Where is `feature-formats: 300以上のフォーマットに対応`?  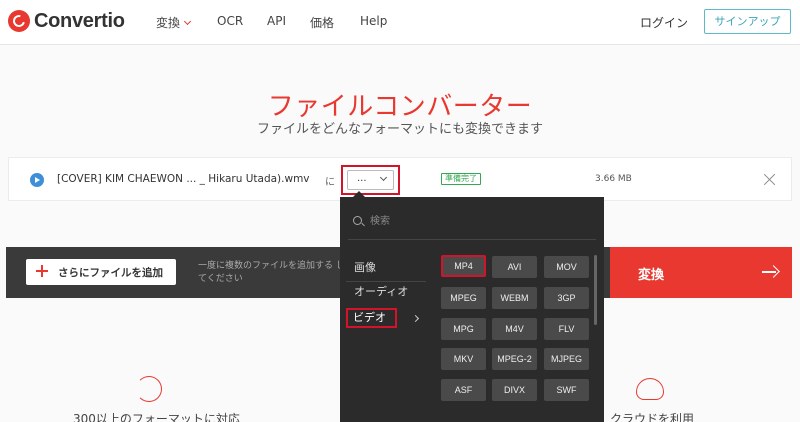 feature-formats: 300以上のフォーマットに対応 is located at coordinates (156, 417).